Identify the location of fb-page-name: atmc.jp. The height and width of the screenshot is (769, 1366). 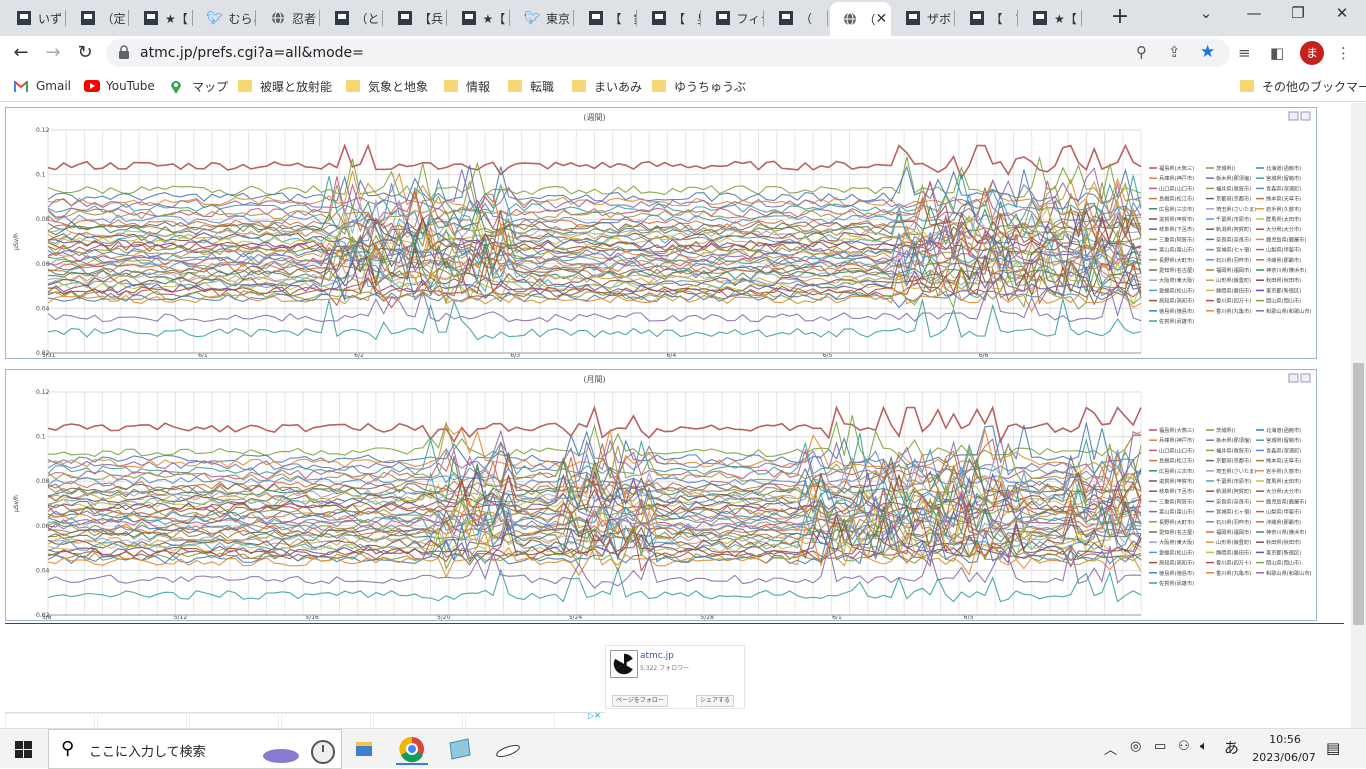
(657, 656).